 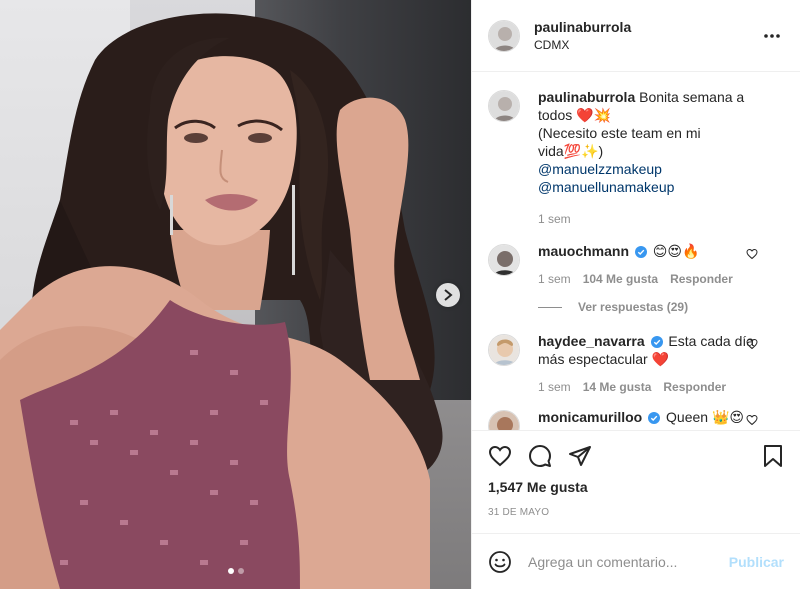 I want to click on view-replies-button: Ver respuestas (29), so click(x=661, y=307).